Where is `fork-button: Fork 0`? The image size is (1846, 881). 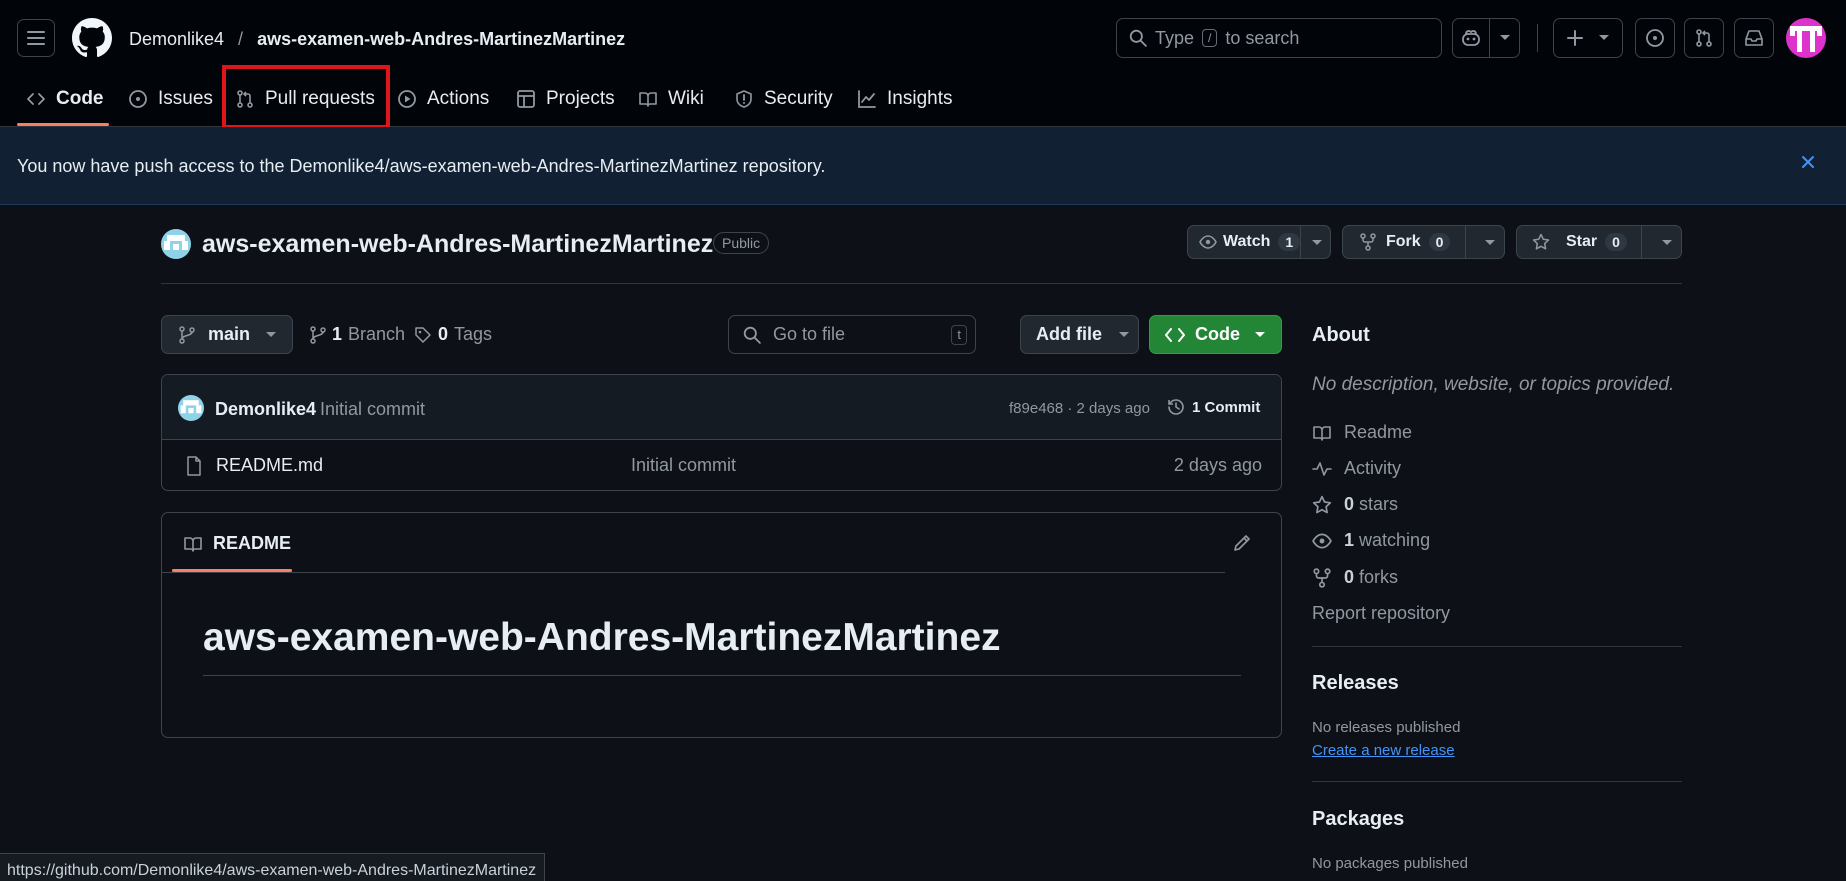 fork-button: Fork 0 is located at coordinates (1423, 242).